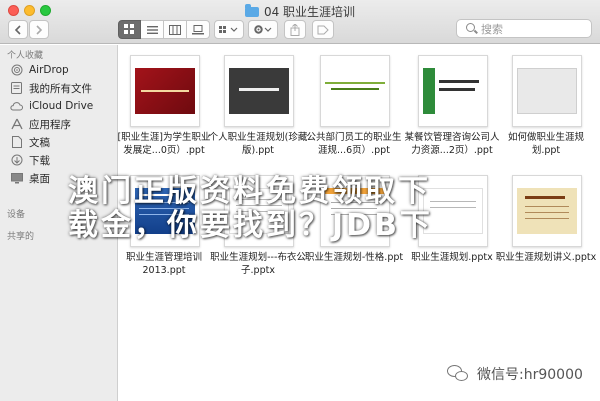 This screenshot has height=401, width=600. I want to click on wechat-id: 微信号:hr90000, so click(530, 375).